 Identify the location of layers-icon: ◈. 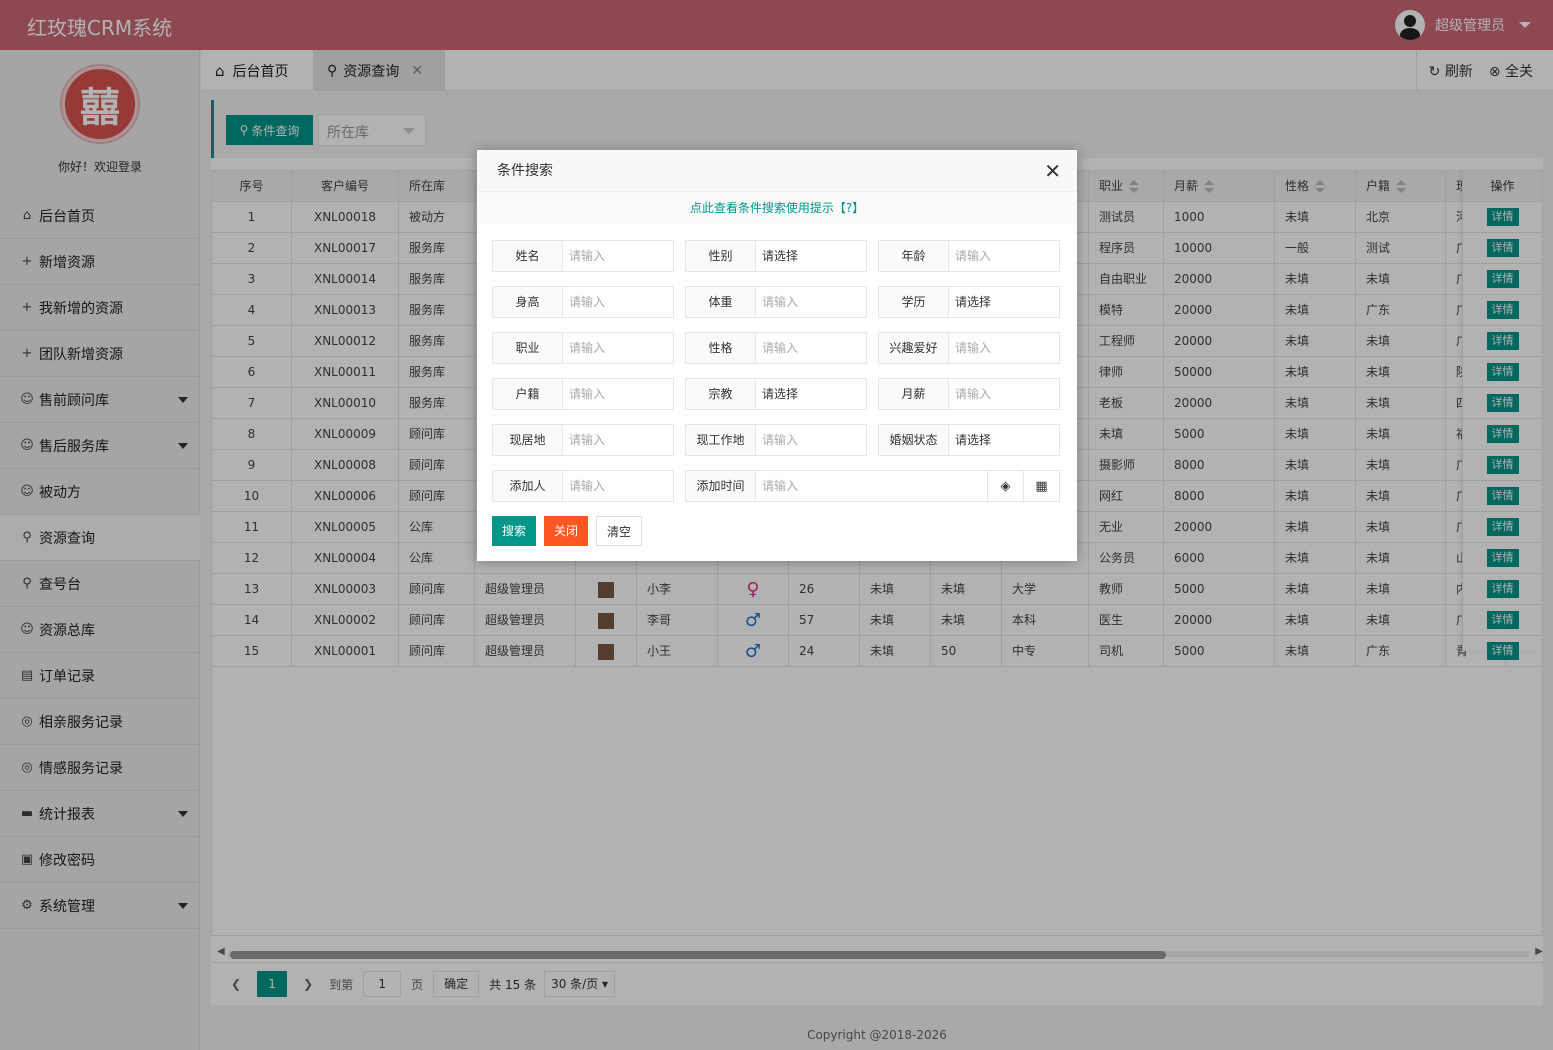
(1005, 486).